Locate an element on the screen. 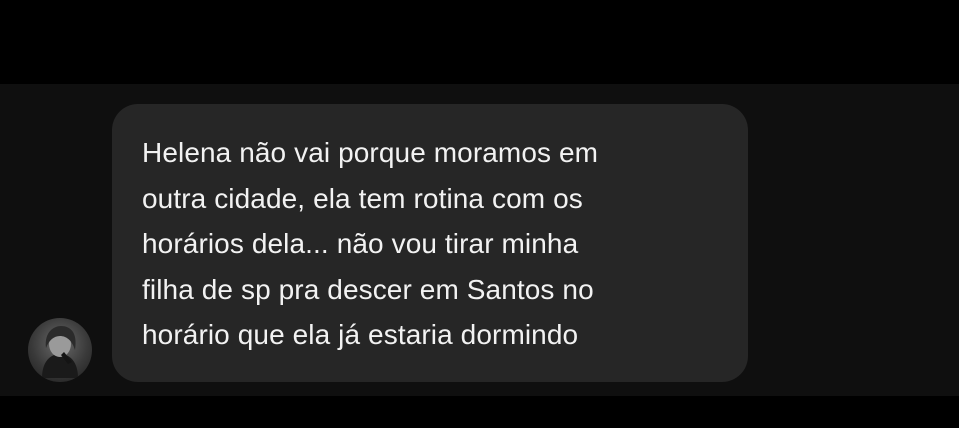  avatar-photo-icon is located at coordinates (60, 352).